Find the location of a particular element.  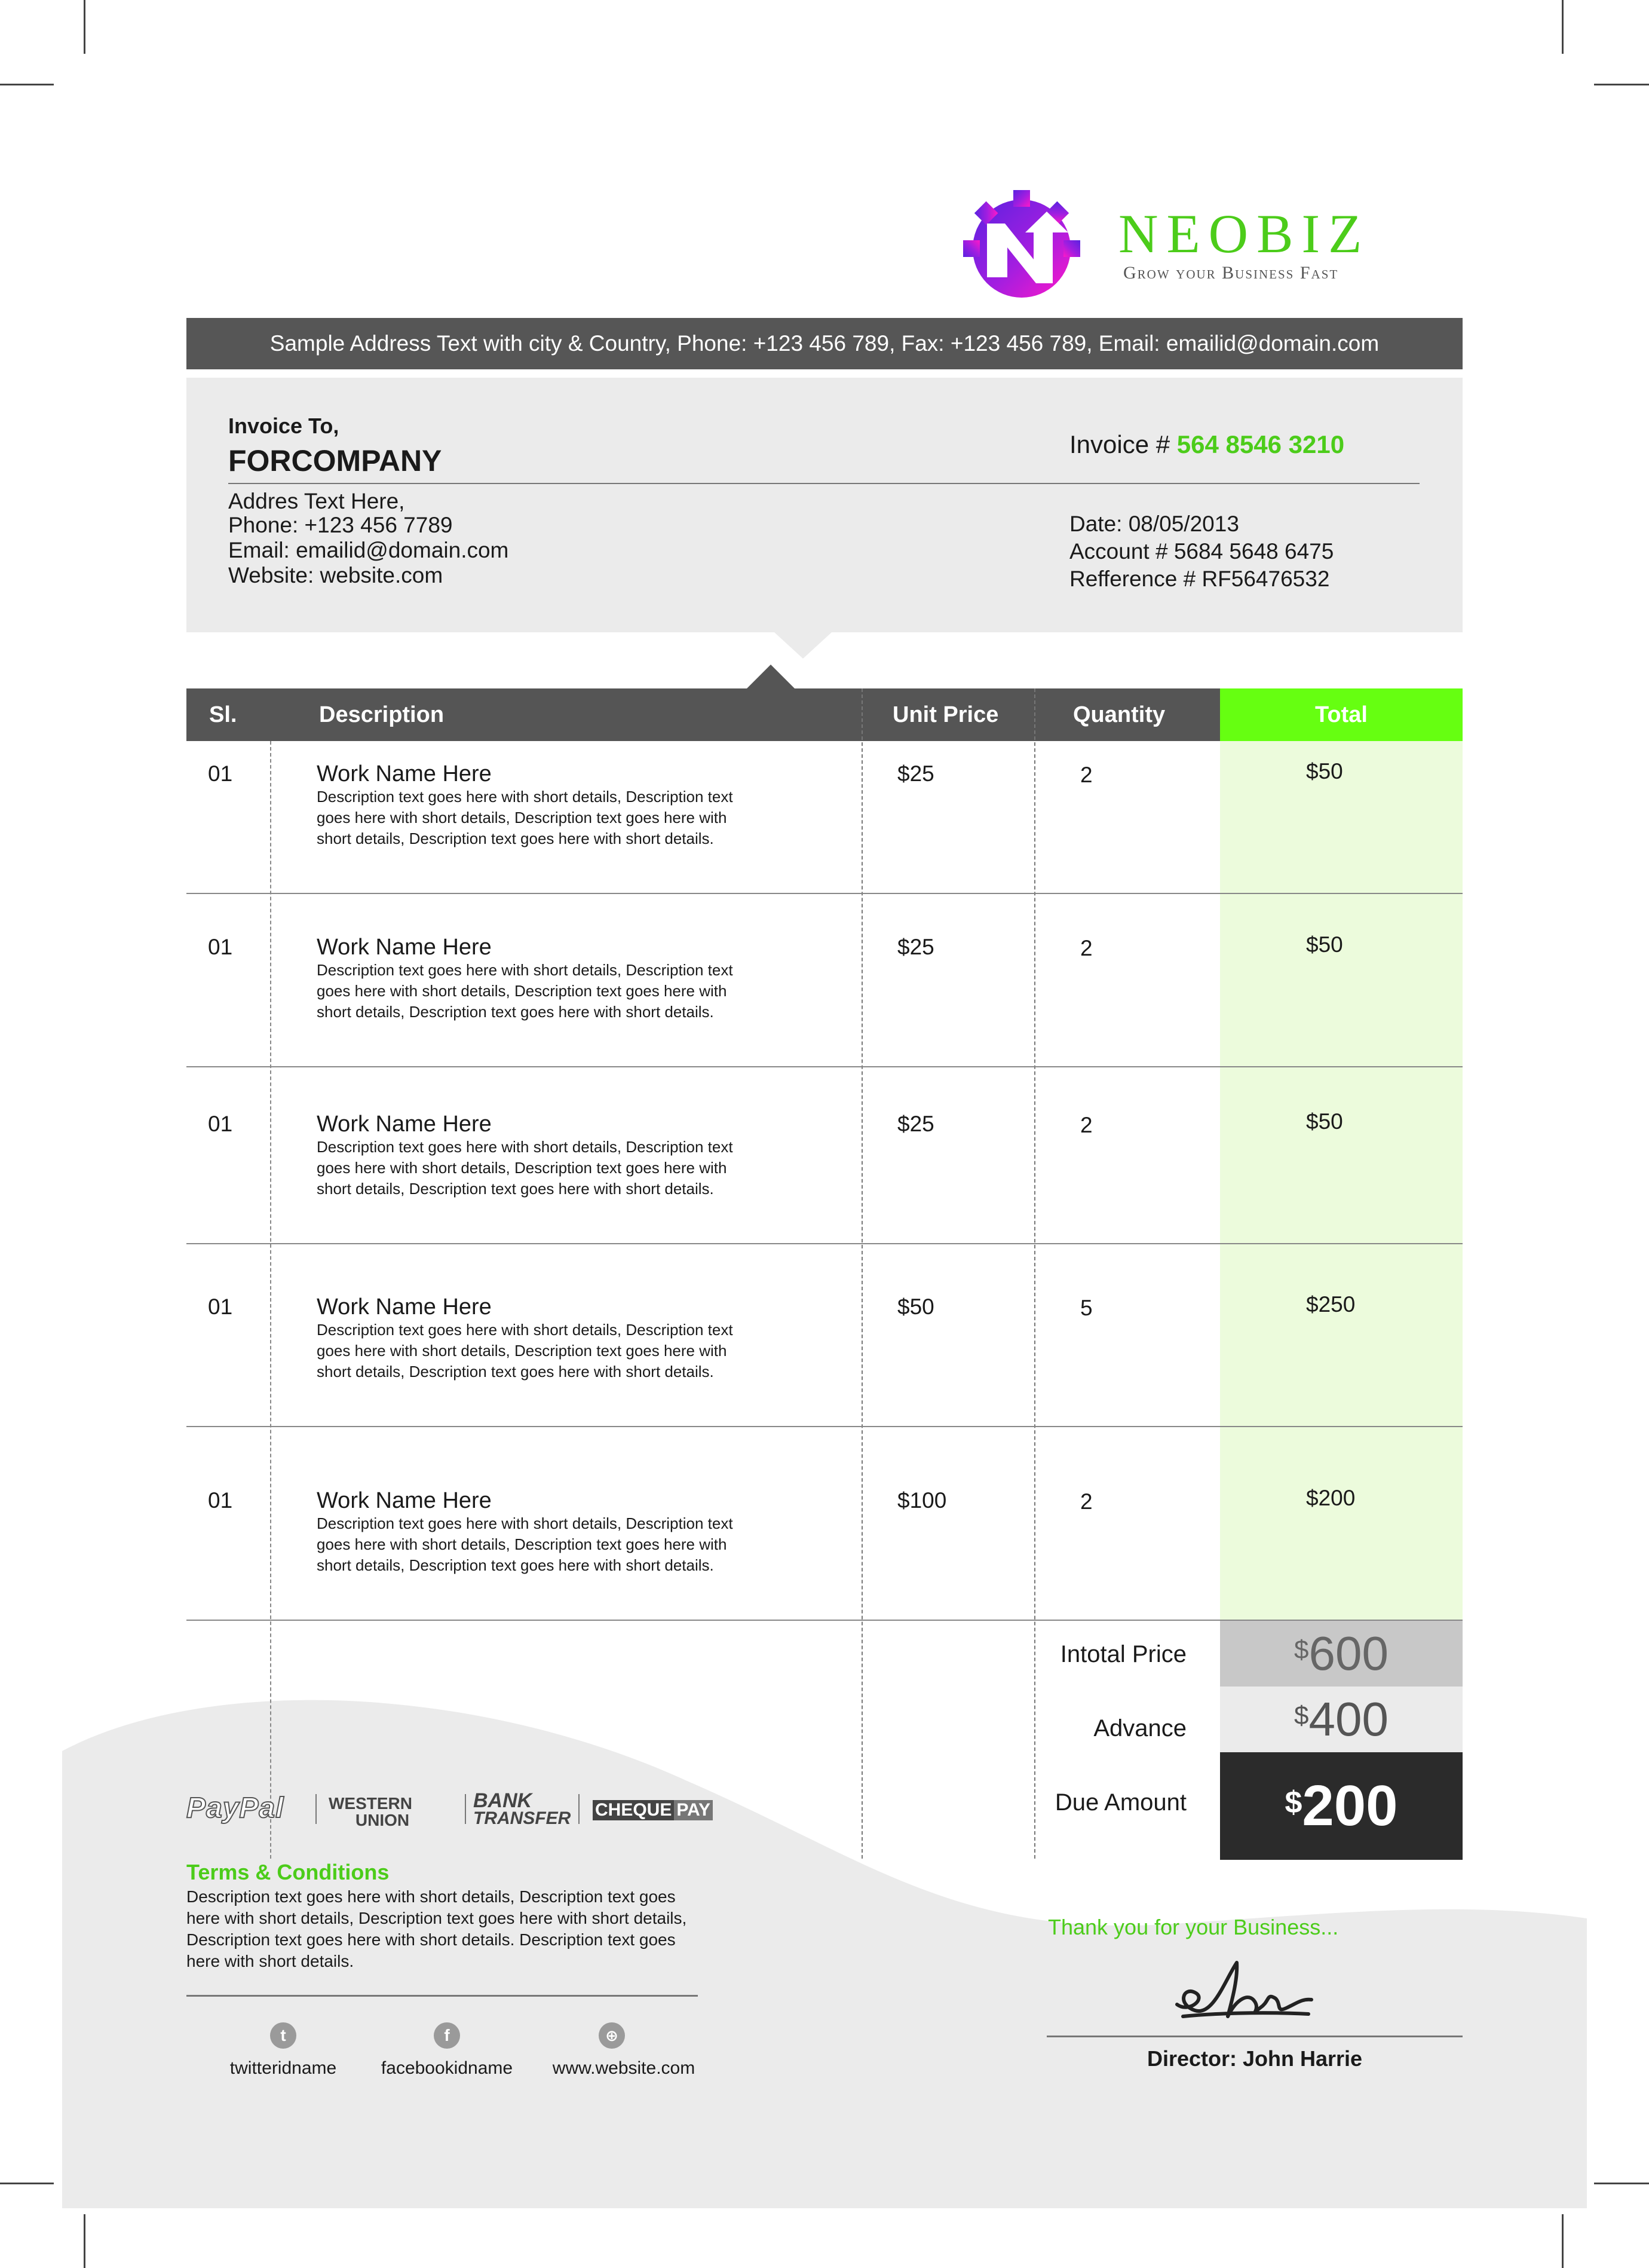

advance-currency: $ is located at coordinates (1301, 1715).